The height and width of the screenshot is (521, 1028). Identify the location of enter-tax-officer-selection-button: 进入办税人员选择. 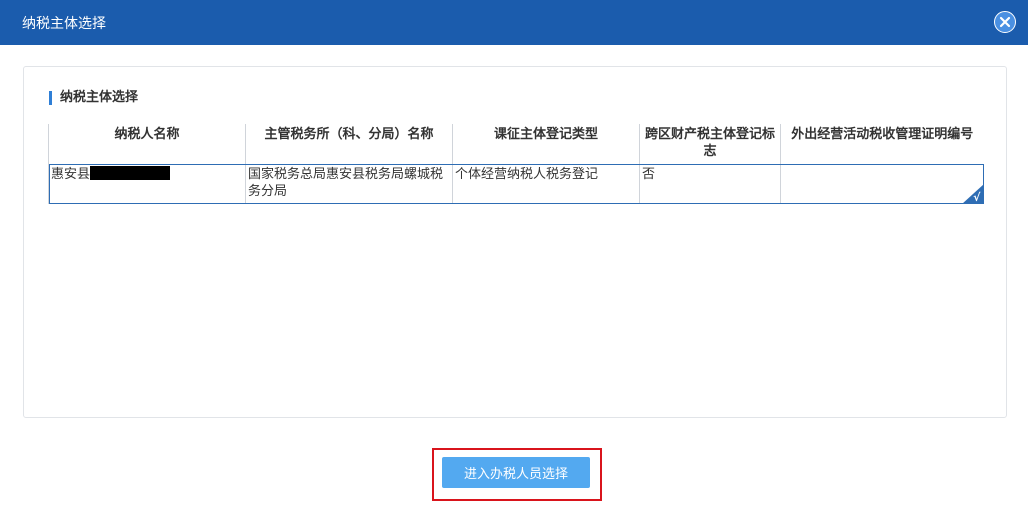
(516, 472).